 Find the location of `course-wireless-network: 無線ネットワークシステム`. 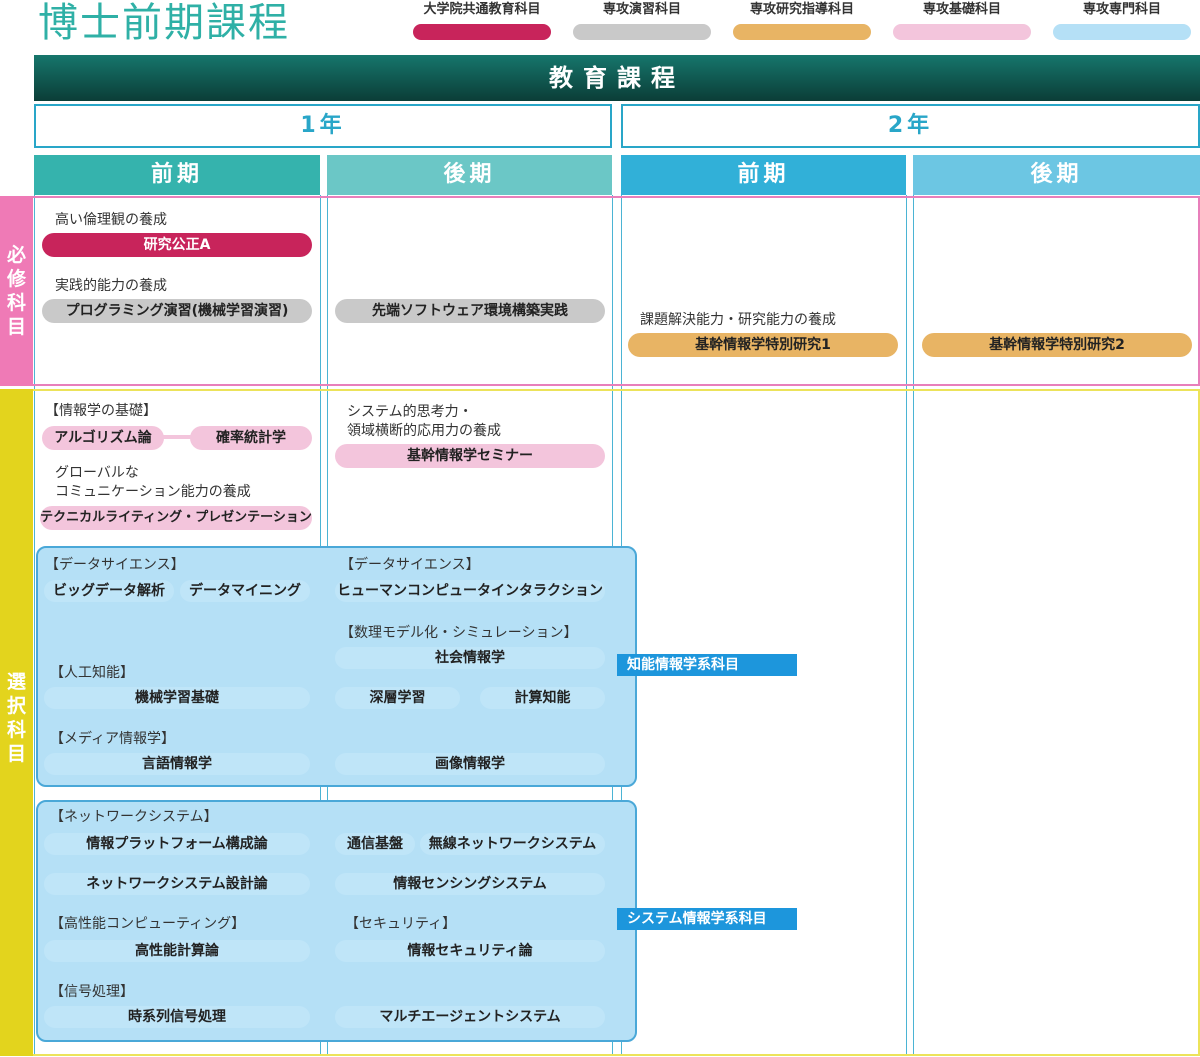

course-wireless-network: 無線ネットワークシステム is located at coordinates (512, 844).